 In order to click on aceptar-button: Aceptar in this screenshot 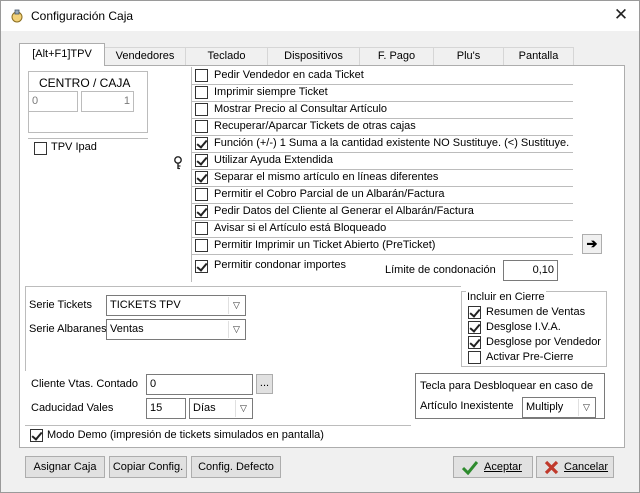, I will do `click(493, 467)`.